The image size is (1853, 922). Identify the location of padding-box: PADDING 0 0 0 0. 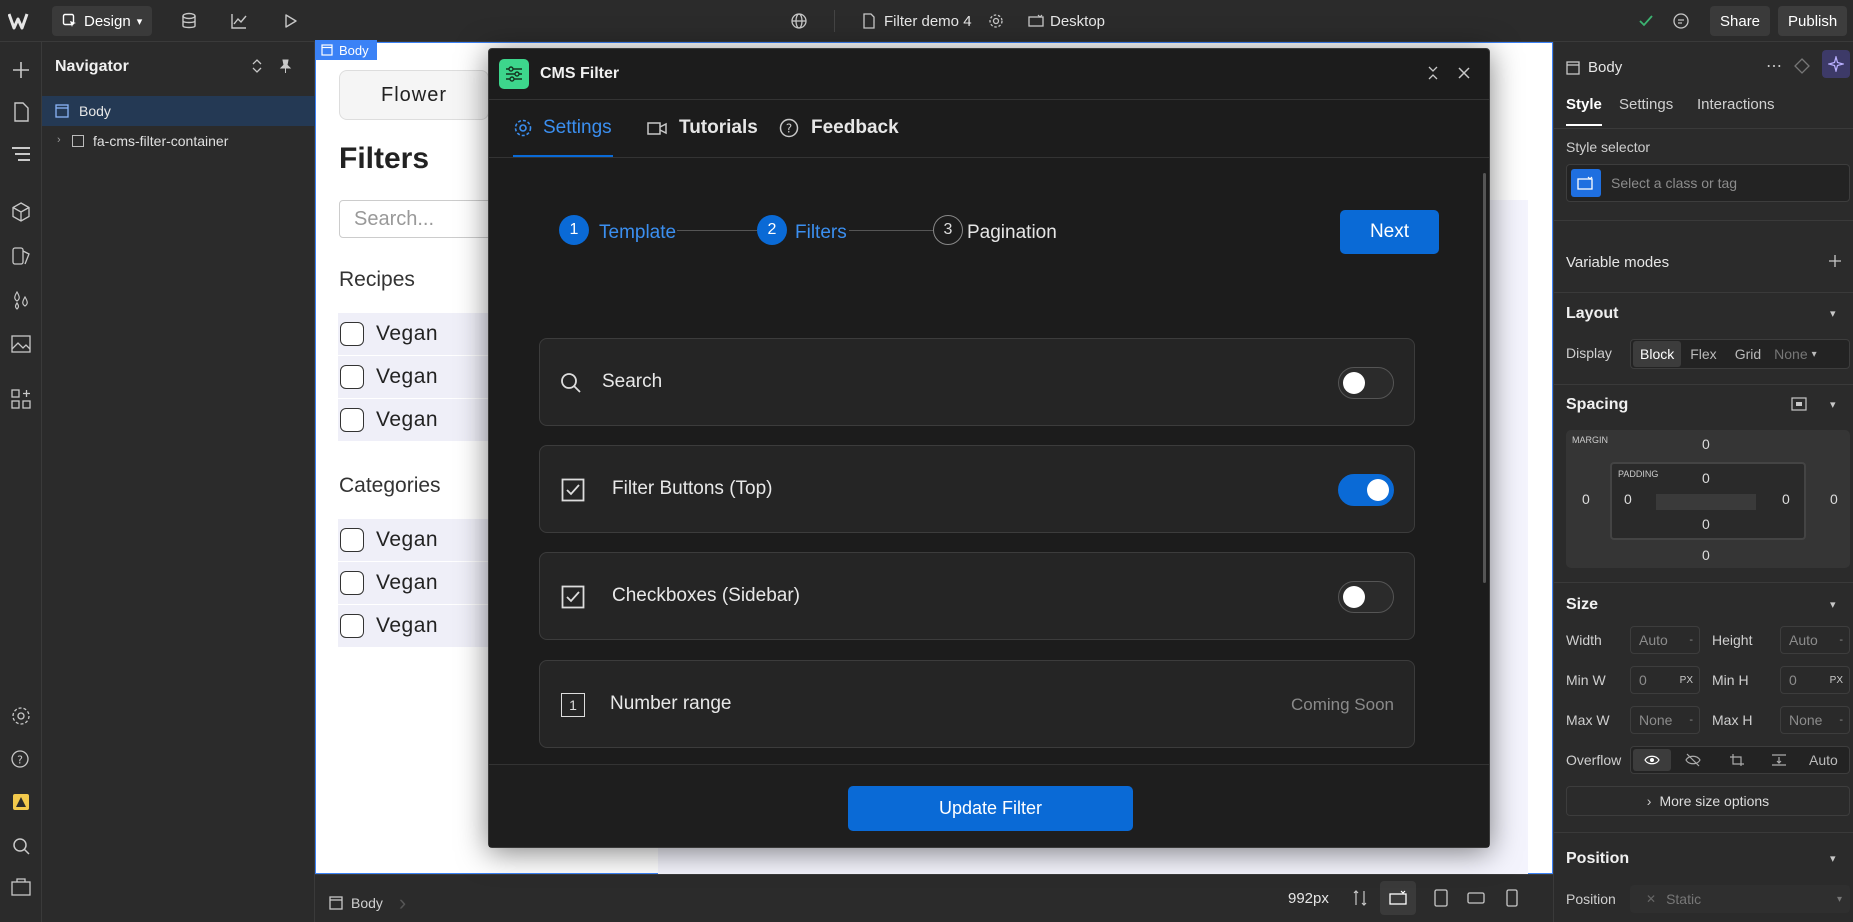
(1708, 501).